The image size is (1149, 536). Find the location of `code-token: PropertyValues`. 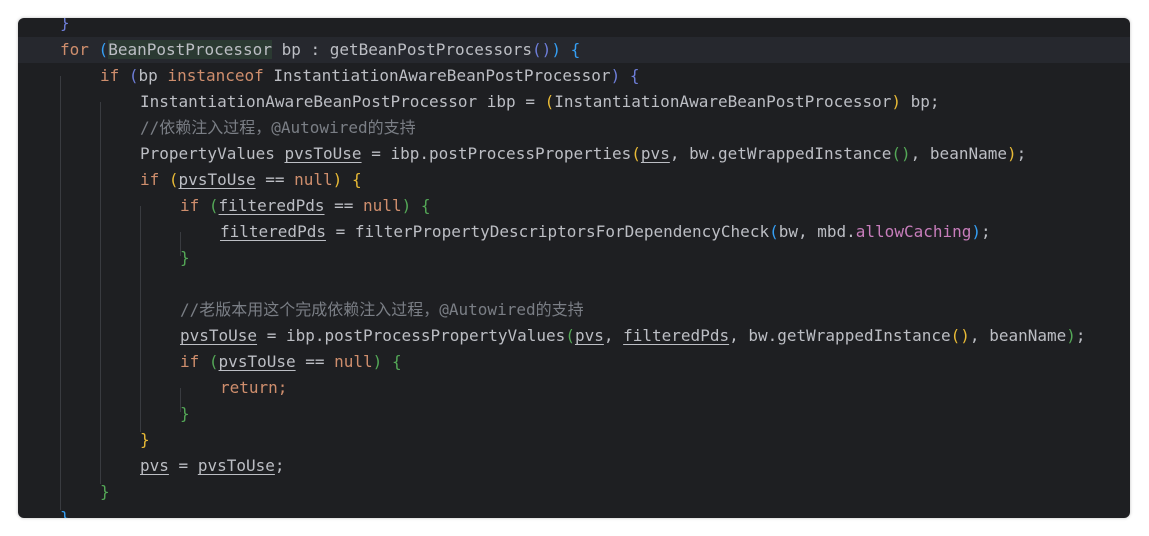

code-token: PropertyValues is located at coordinates (212, 153).